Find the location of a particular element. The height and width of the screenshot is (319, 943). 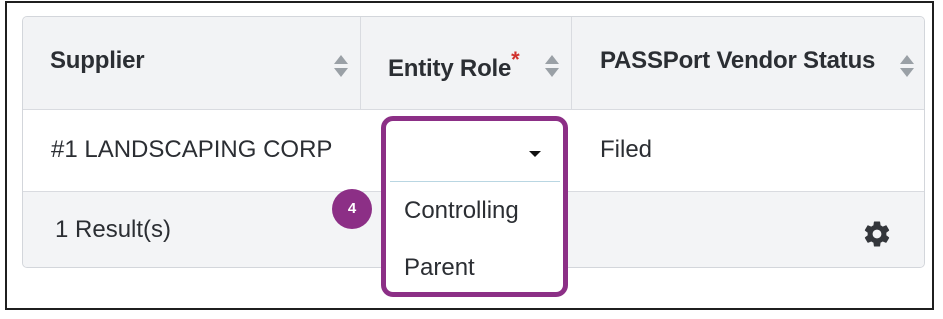

entity-role-select is located at coordinates (475, 153).